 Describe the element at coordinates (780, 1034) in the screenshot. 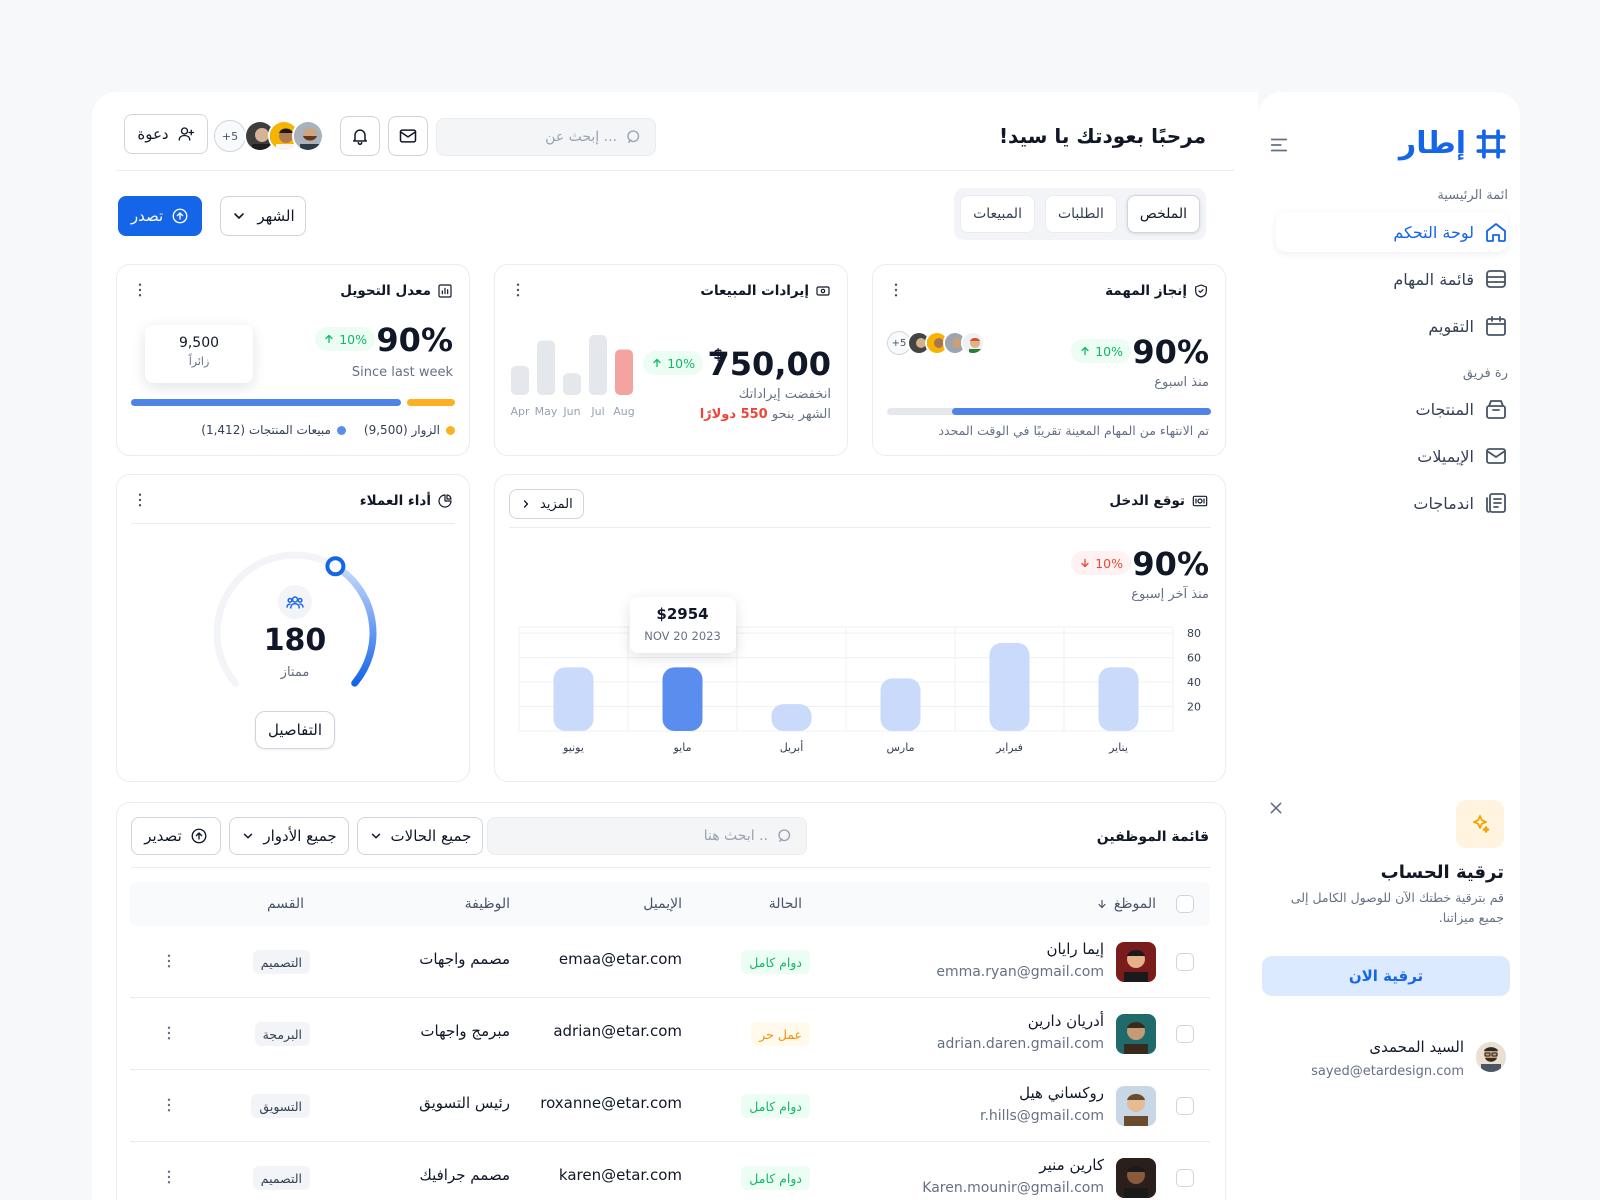

I see `status-badge: عمل حر` at that location.